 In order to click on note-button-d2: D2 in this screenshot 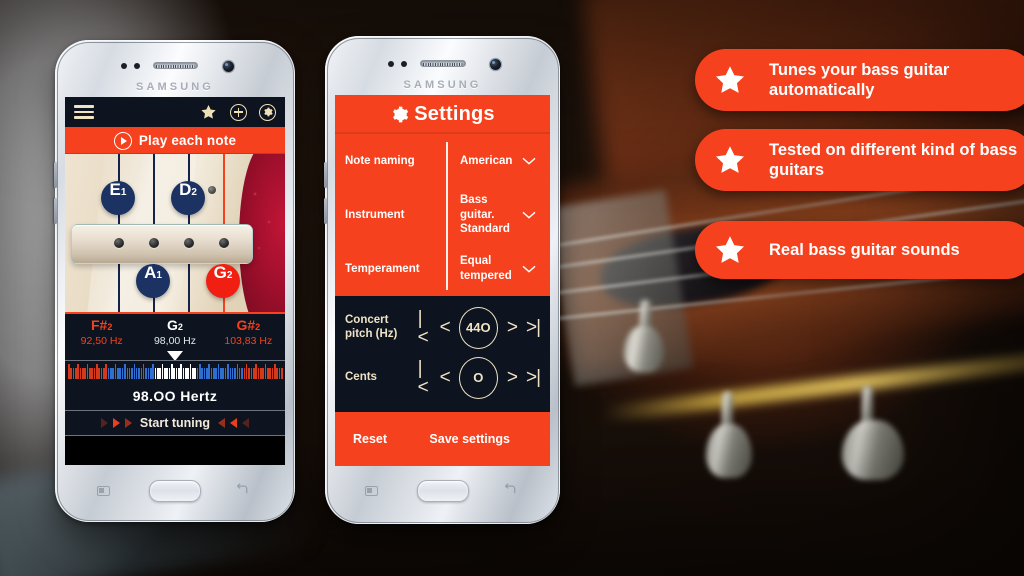, I will do `click(188, 198)`.